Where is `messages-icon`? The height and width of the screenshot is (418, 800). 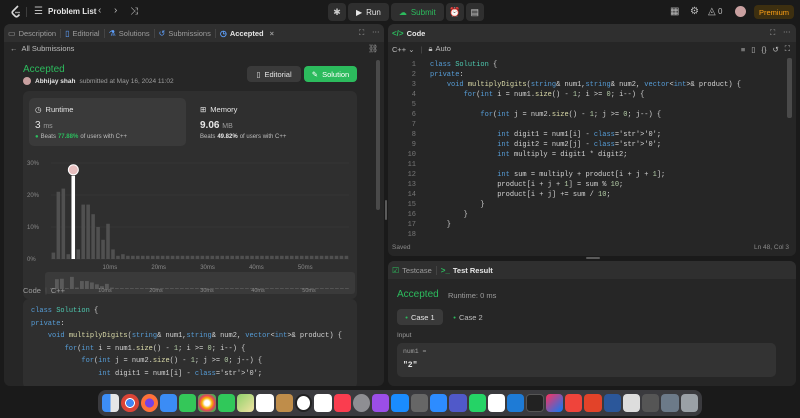
messages-icon is located at coordinates (188, 403).